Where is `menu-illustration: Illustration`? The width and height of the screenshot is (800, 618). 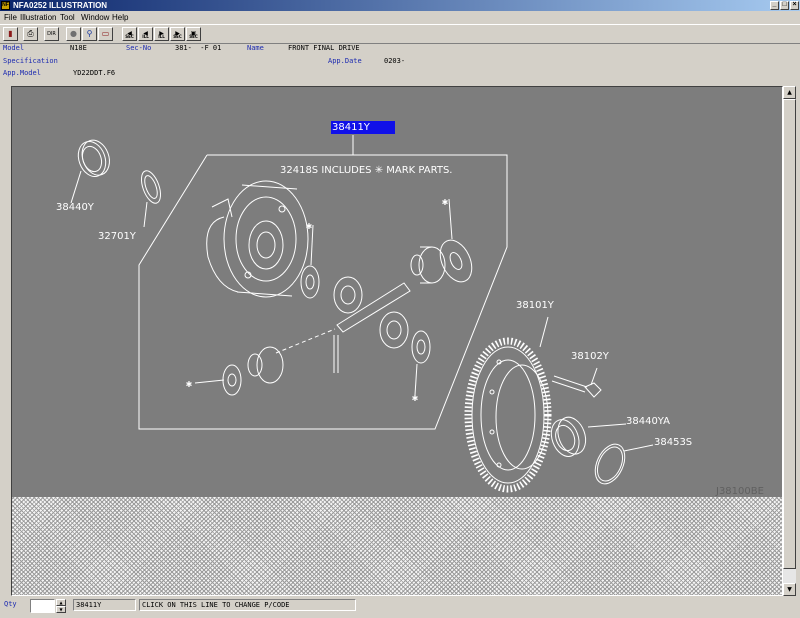 menu-illustration: Illustration is located at coordinates (38, 17).